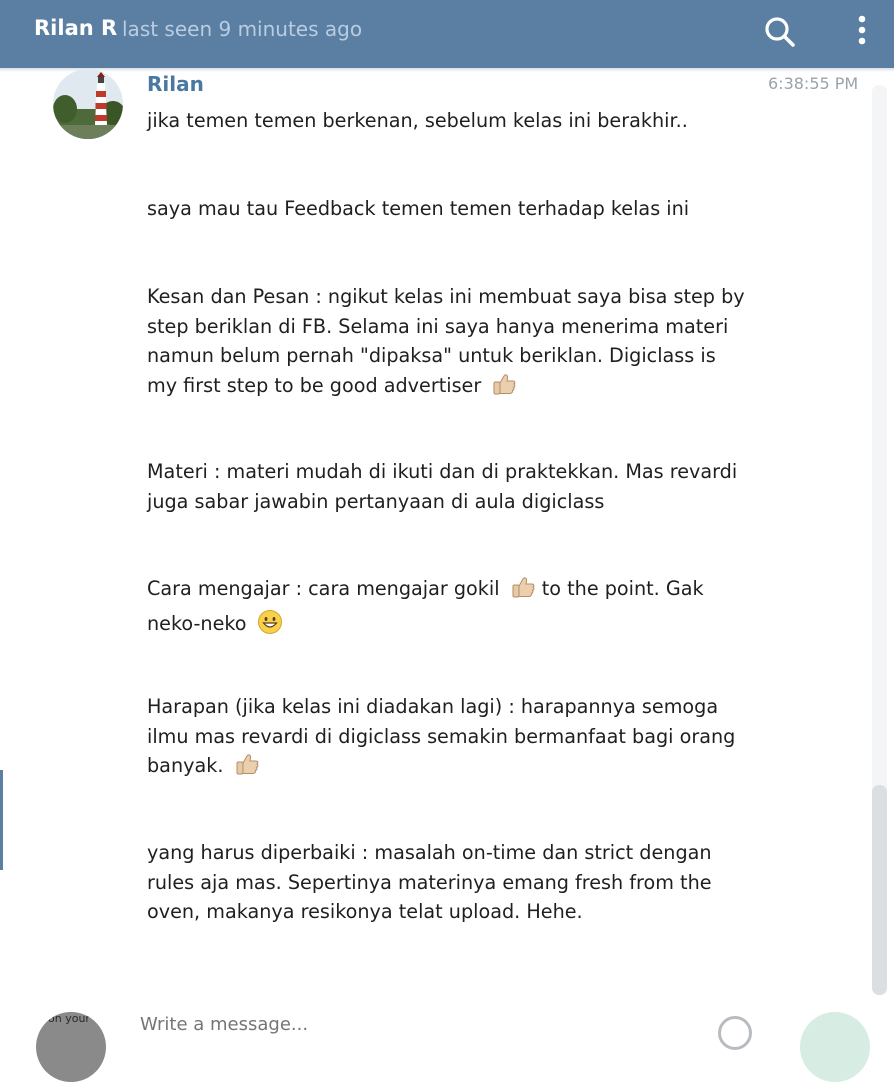 This screenshot has height=1082, width=894. Describe the element at coordinates (1, 820) in the screenshot. I see `left-accent-bar` at that location.